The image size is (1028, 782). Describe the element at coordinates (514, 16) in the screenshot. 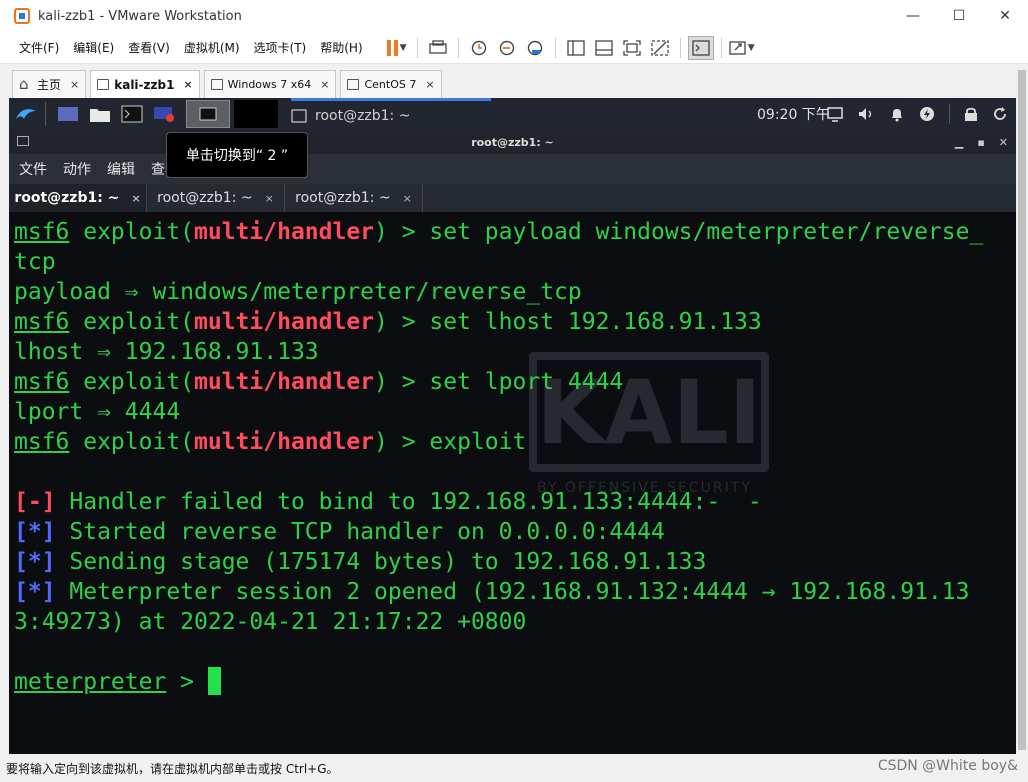

I see `vmware-titlebar: kali-zzb1 - VMware Workstation — ☐ ✕` at that location.